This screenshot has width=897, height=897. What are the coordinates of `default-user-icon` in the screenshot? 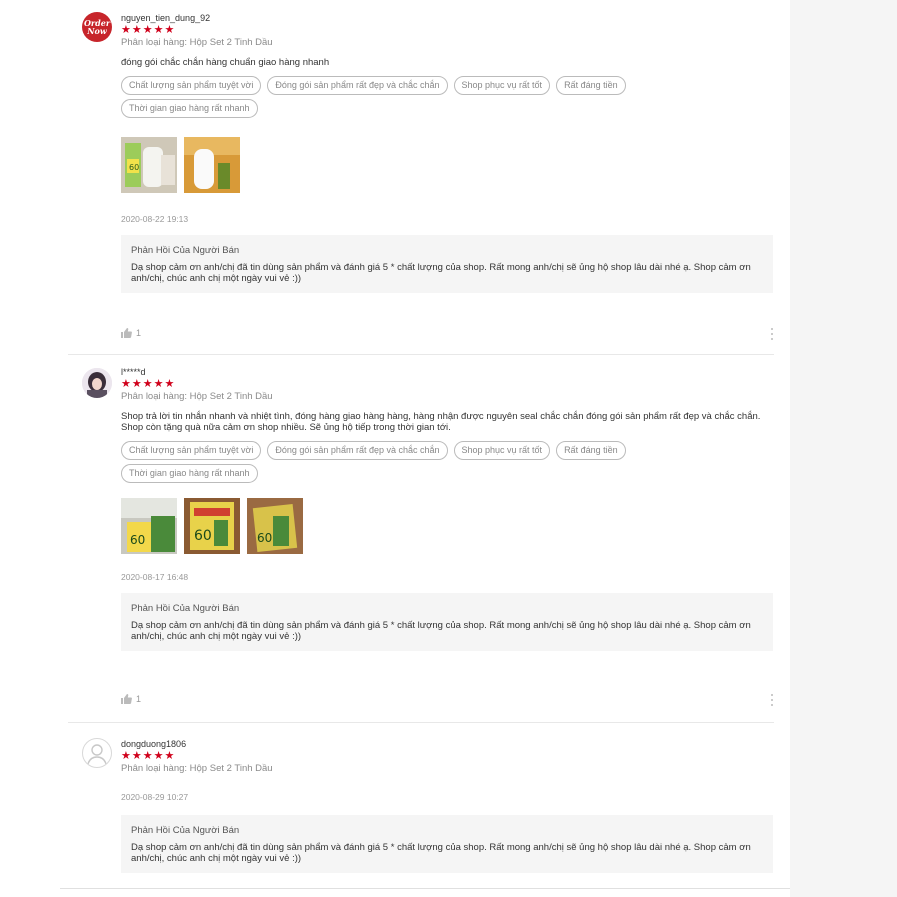 It's located at (97, 754).